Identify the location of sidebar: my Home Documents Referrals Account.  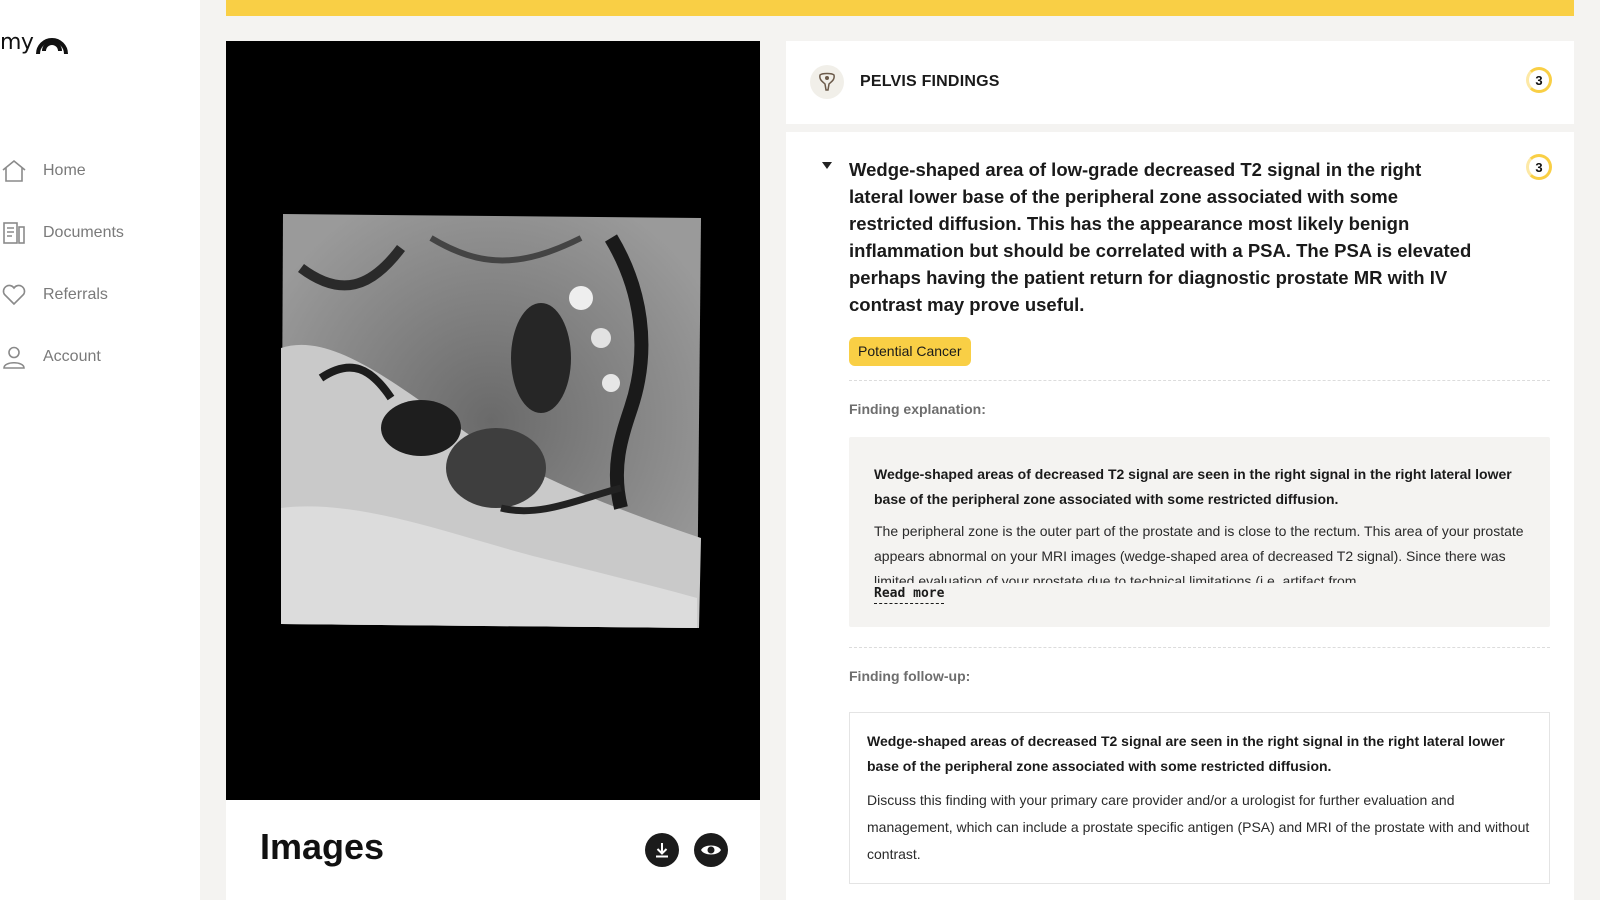
(100, 450).